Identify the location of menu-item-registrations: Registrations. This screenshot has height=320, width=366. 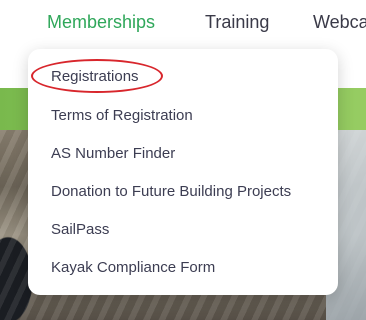
(95, 76).